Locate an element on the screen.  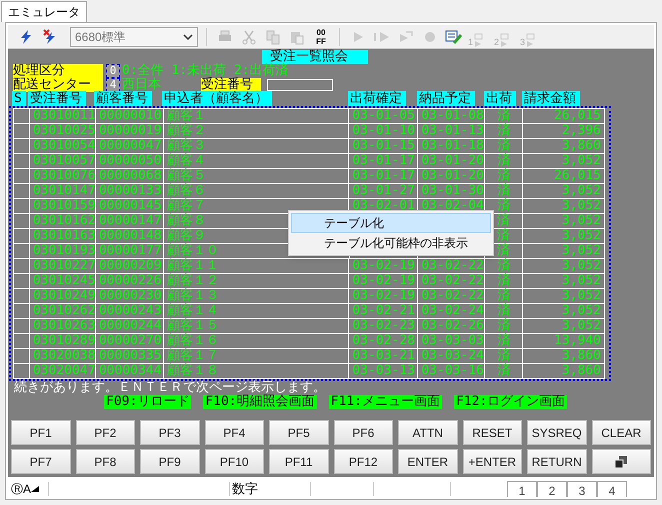
table-cell: 03010249 is located at coordinates (63, 296).